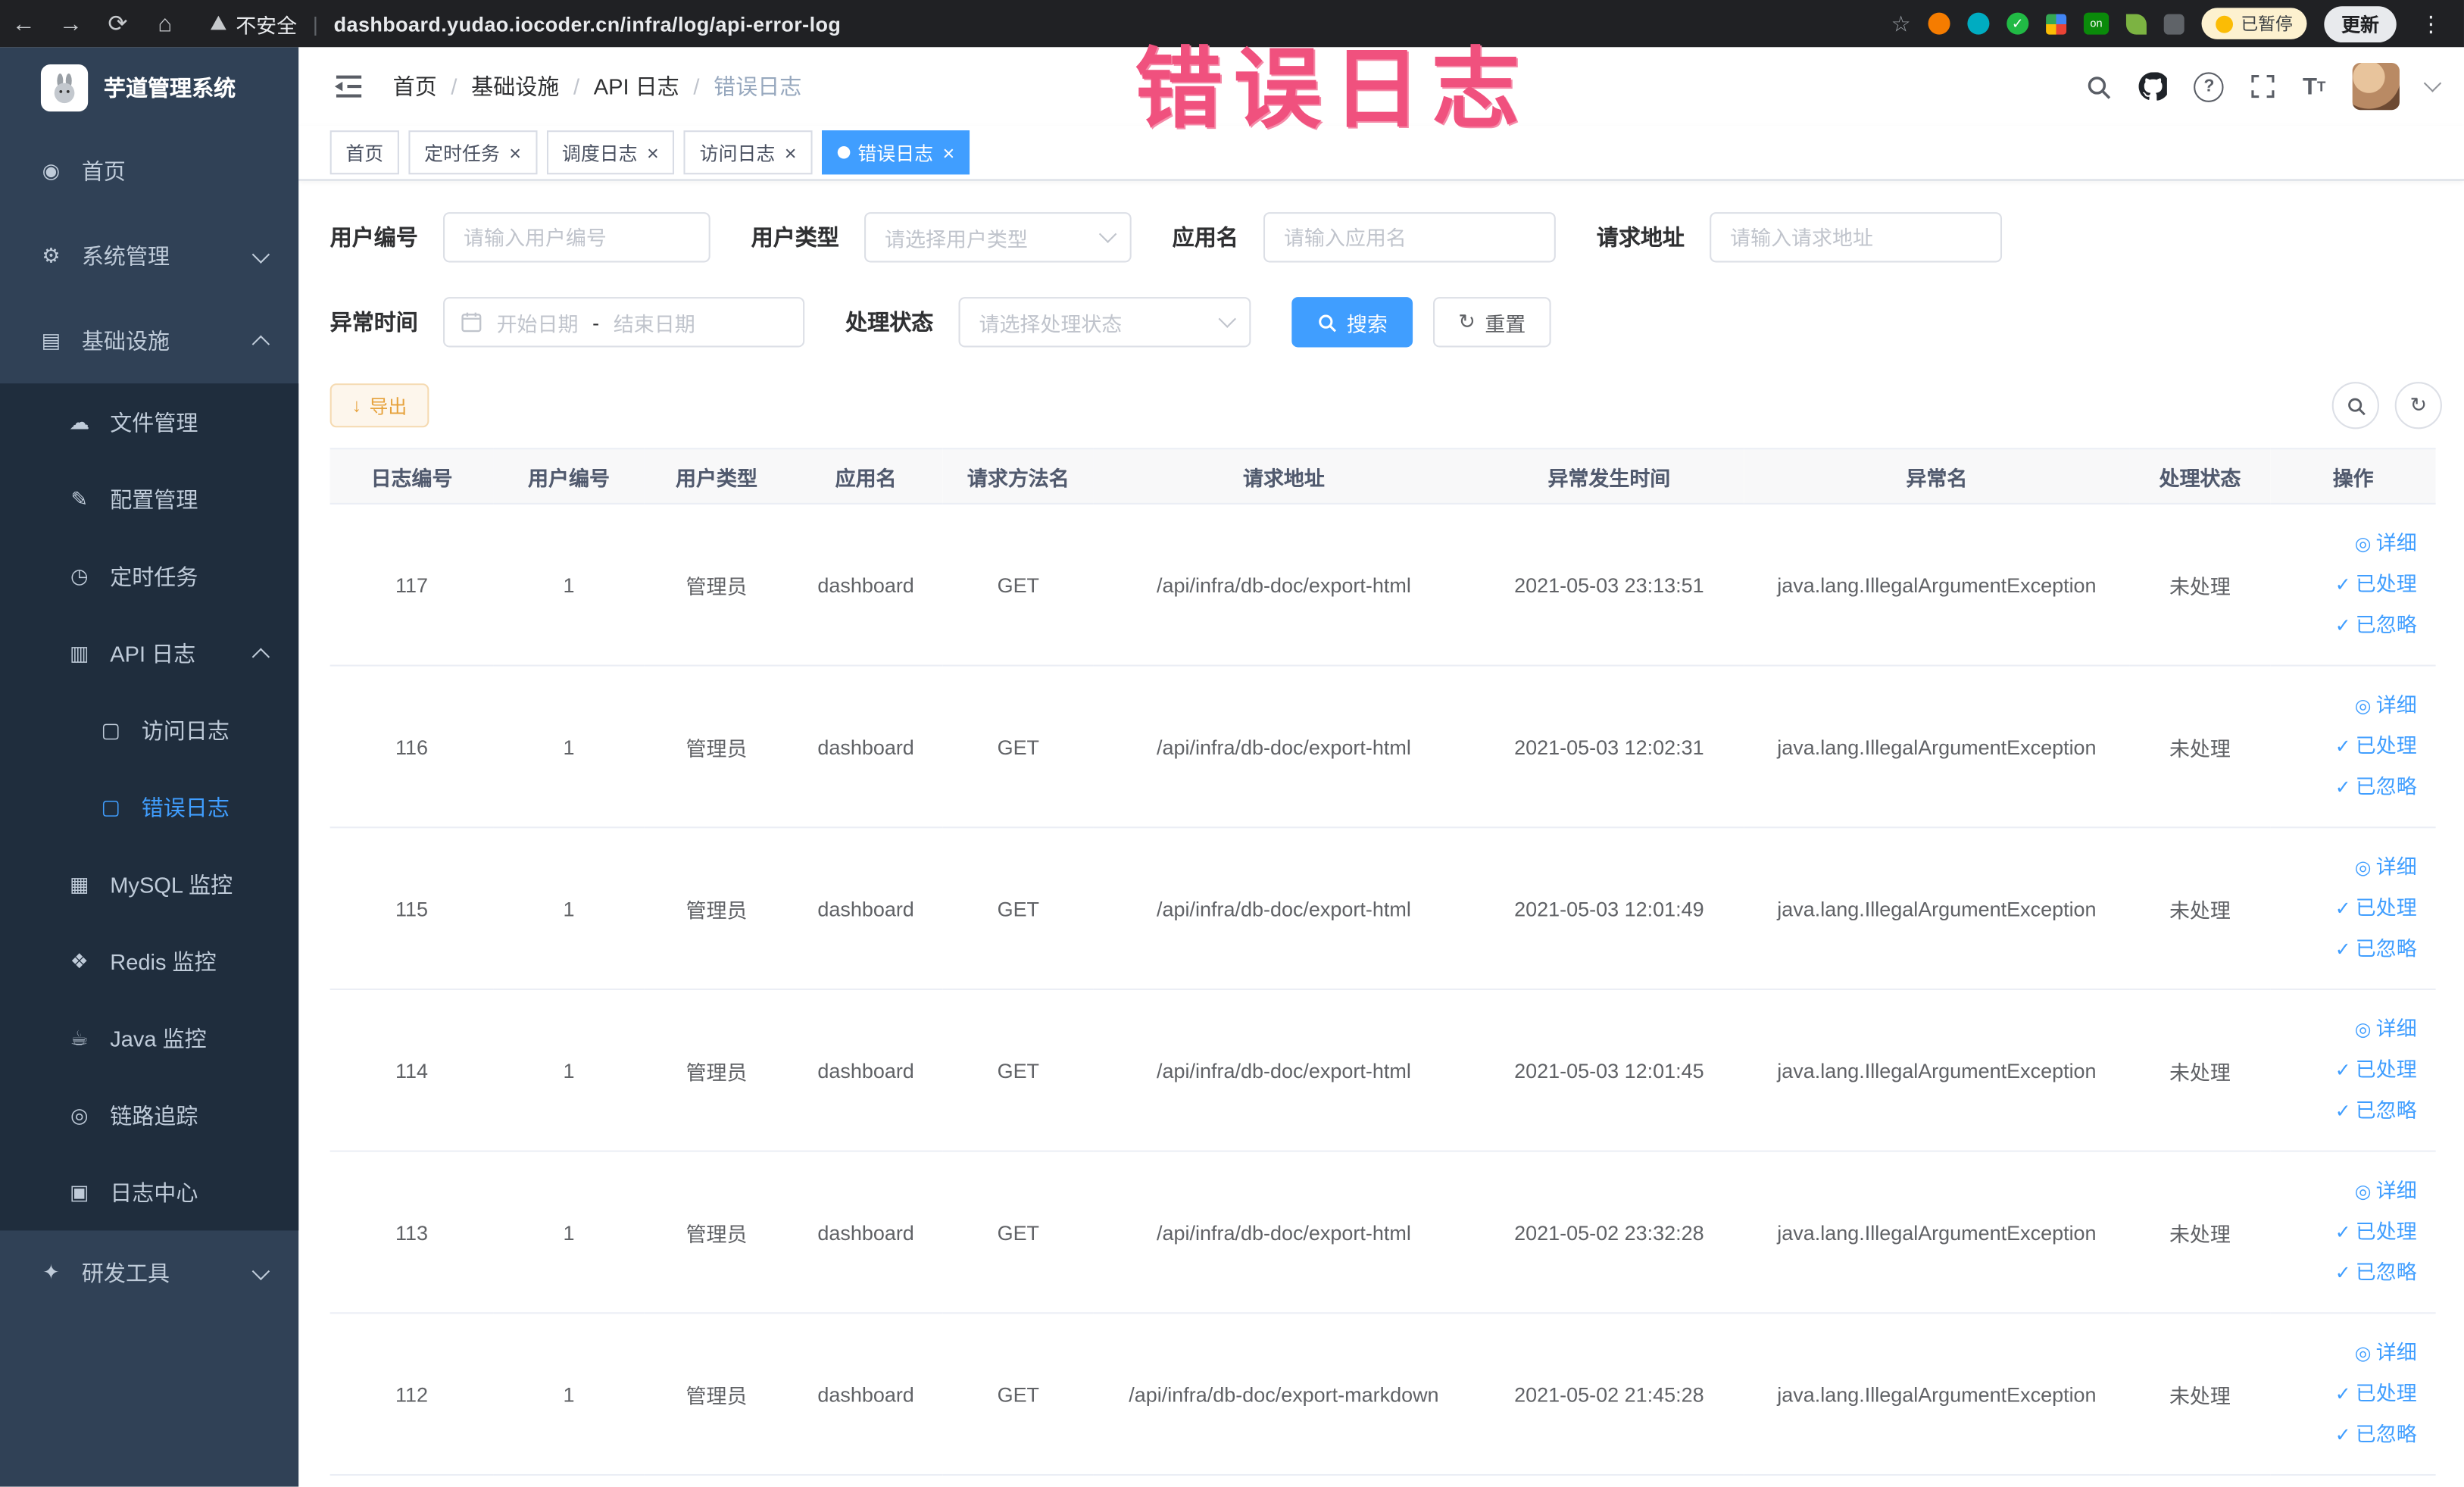 The width and height of the screenshot is (2464, 1487). Describe the element at coordinates (1939, 23) in the screenshot. I see `extension-icon-orange` at that location.